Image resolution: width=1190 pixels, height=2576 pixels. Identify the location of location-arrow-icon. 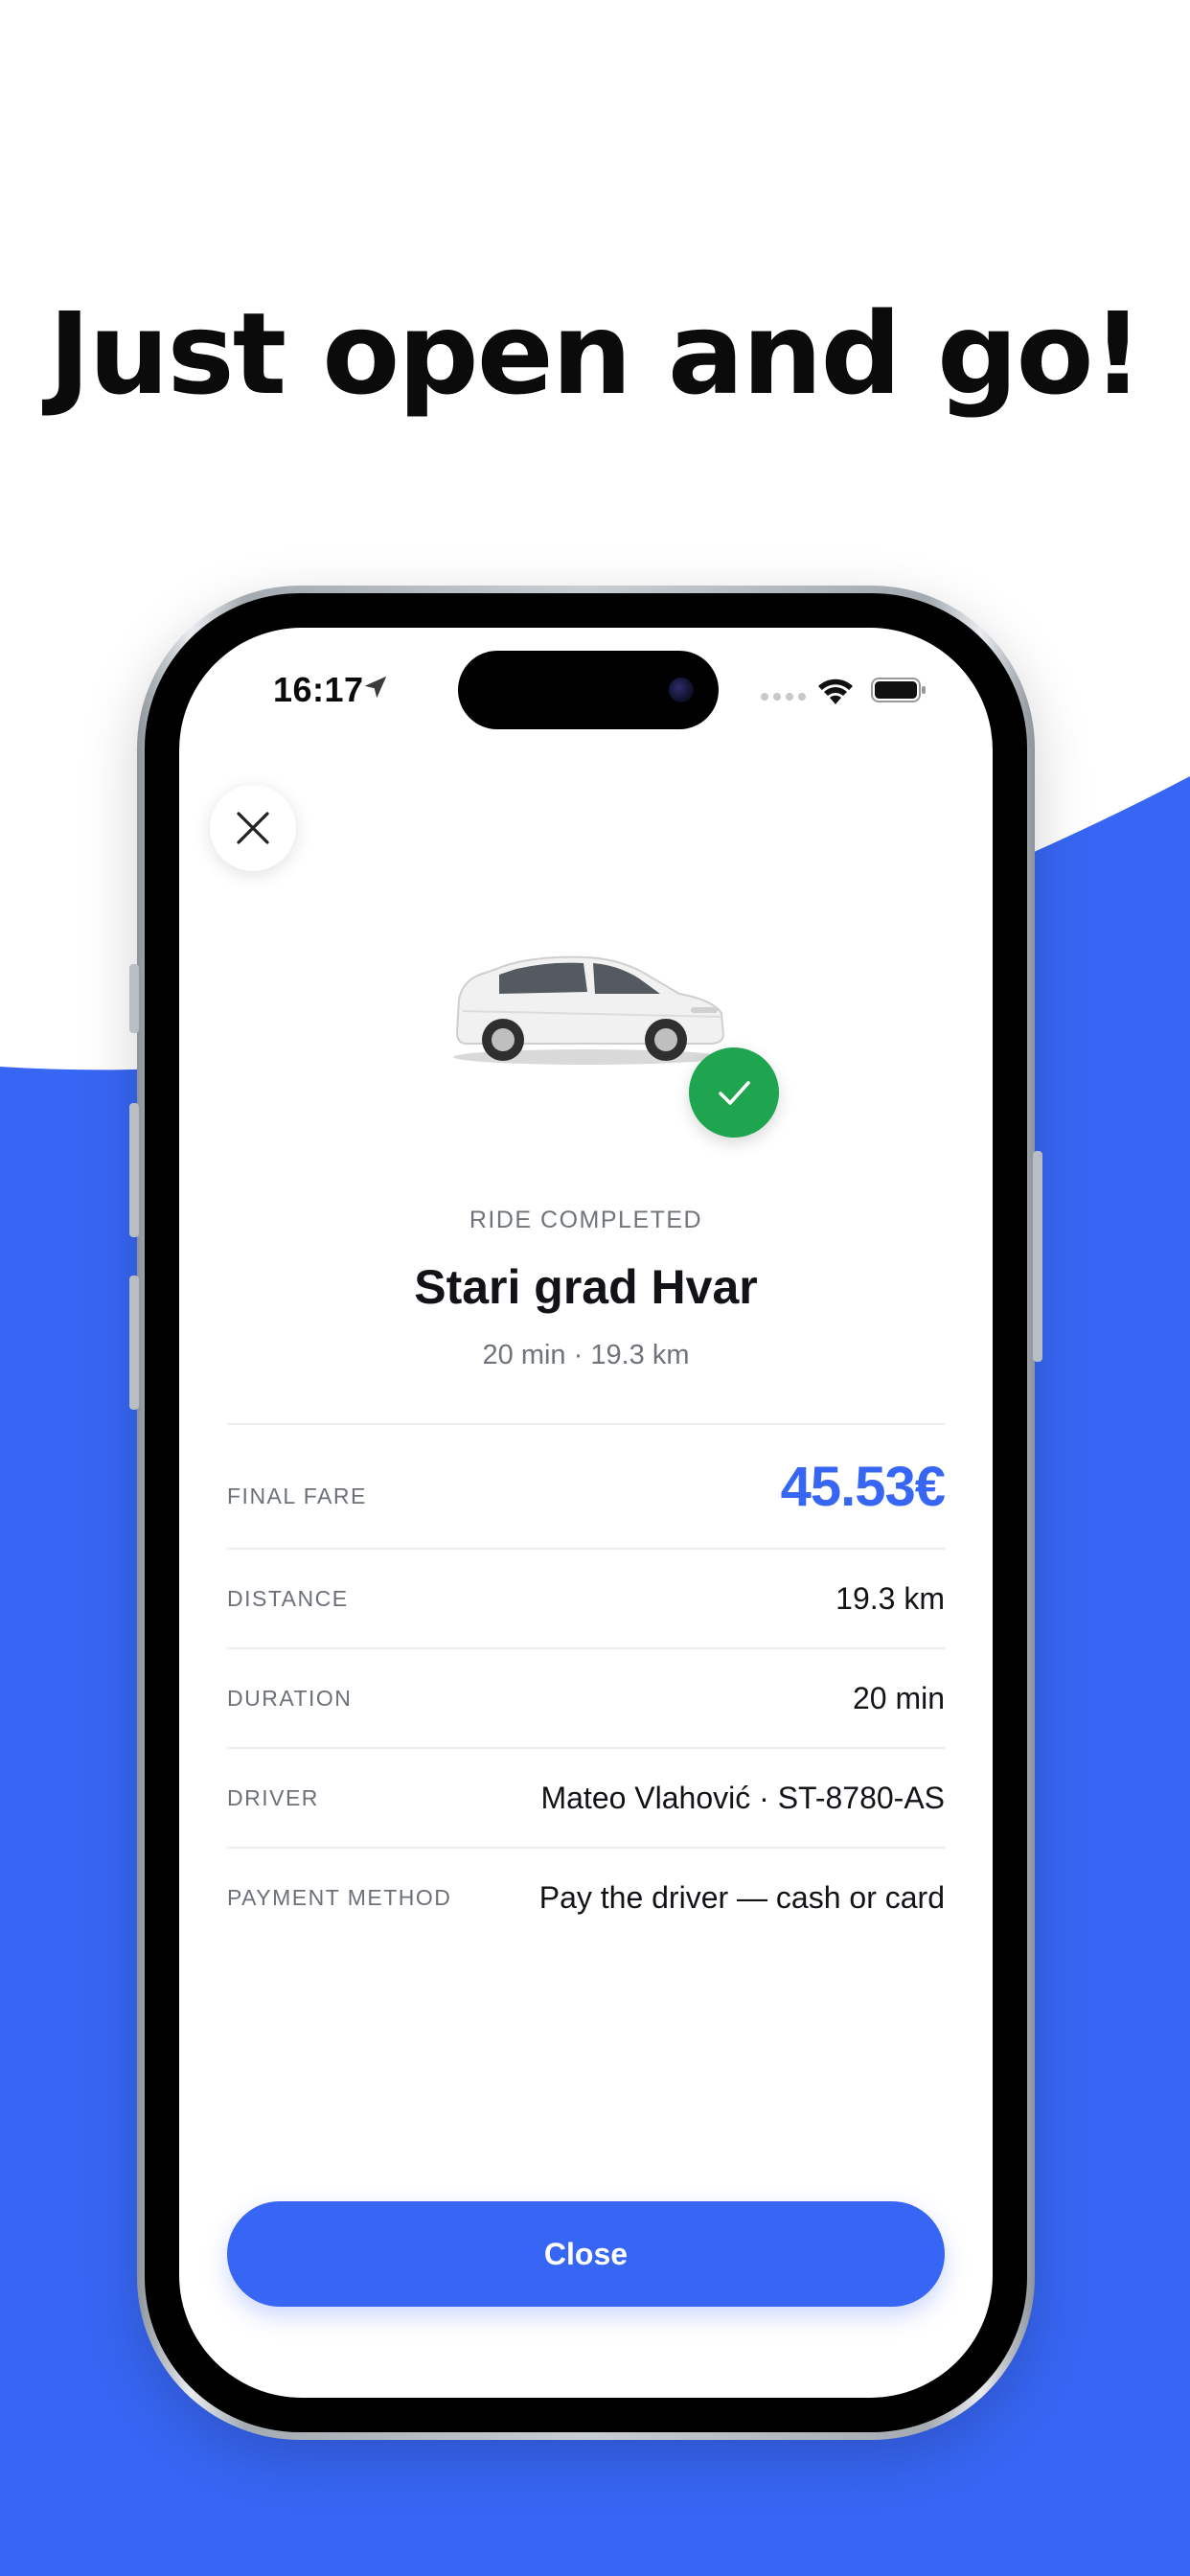
(375, 688).